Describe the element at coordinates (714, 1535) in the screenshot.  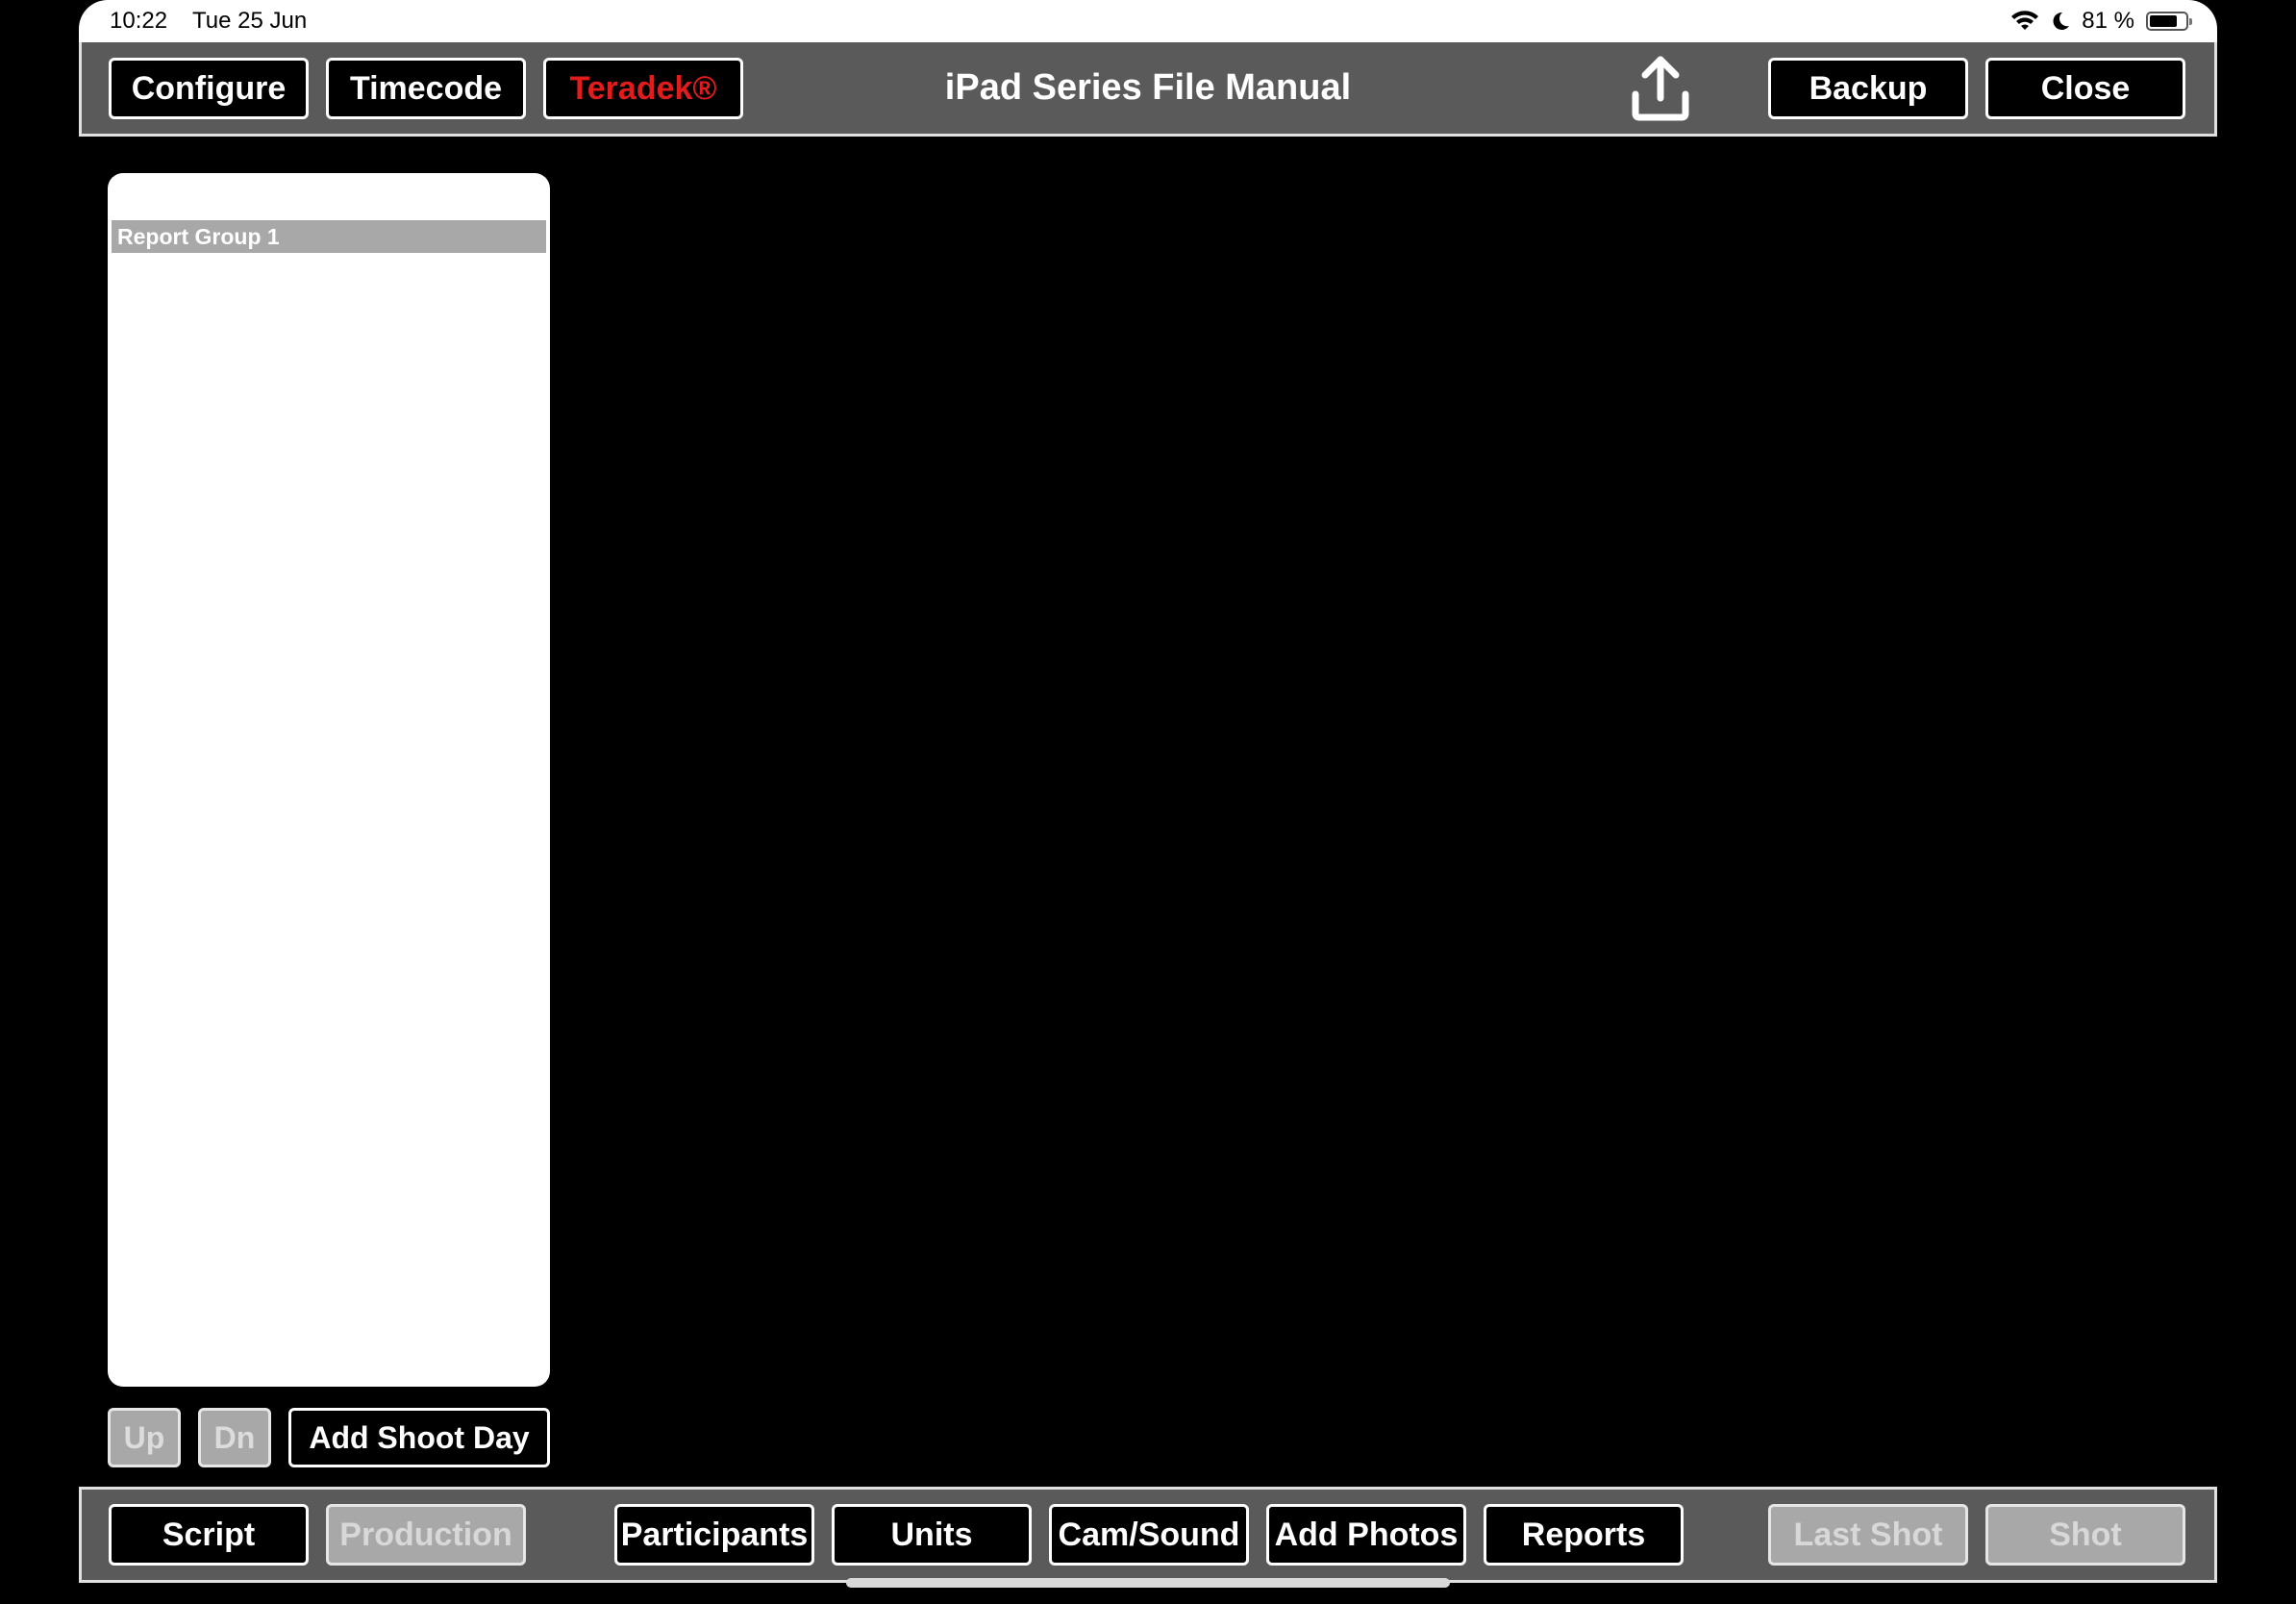
I see `participants-tab: Participants` at that location.